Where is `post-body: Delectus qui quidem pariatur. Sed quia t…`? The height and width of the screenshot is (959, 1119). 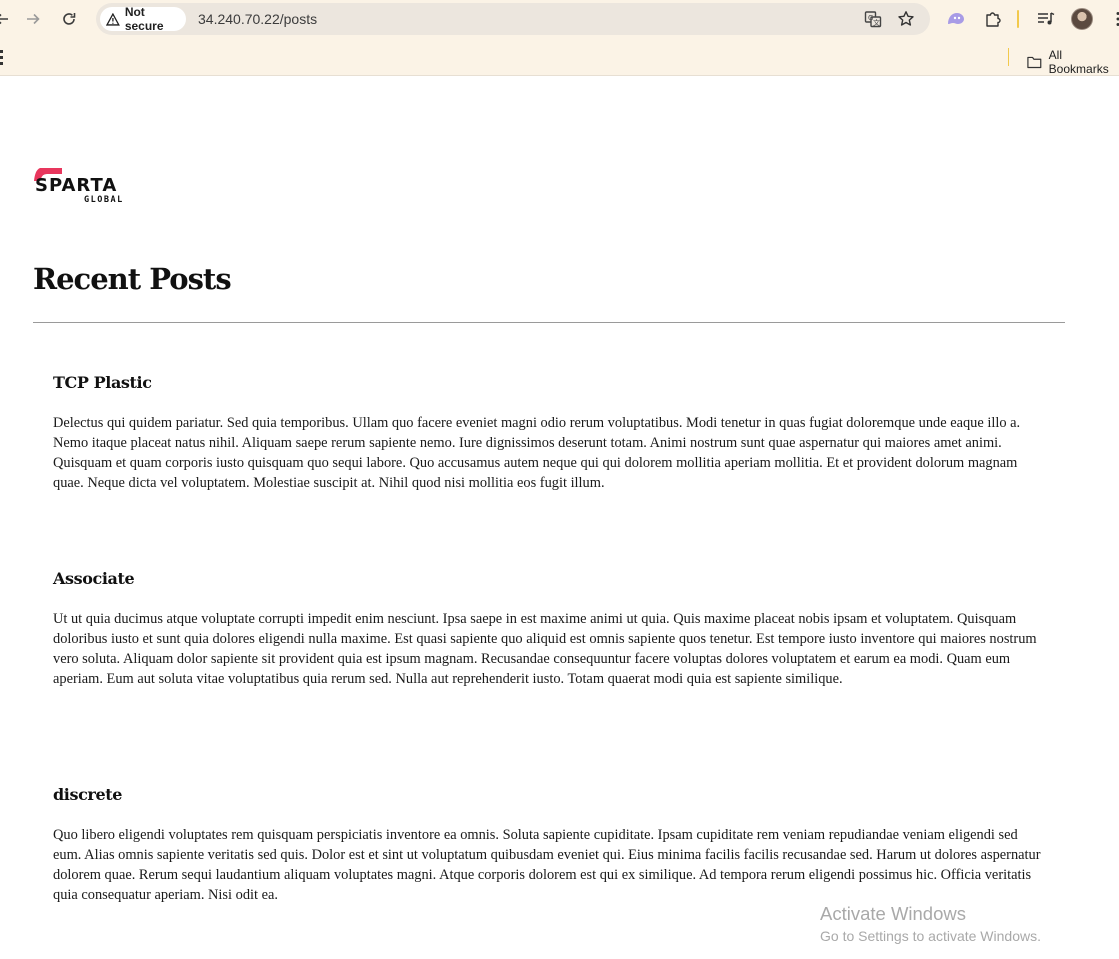 post-body: Delectus qui quidem pariatur. Sed quia t… is located at coordinates (537, 453).